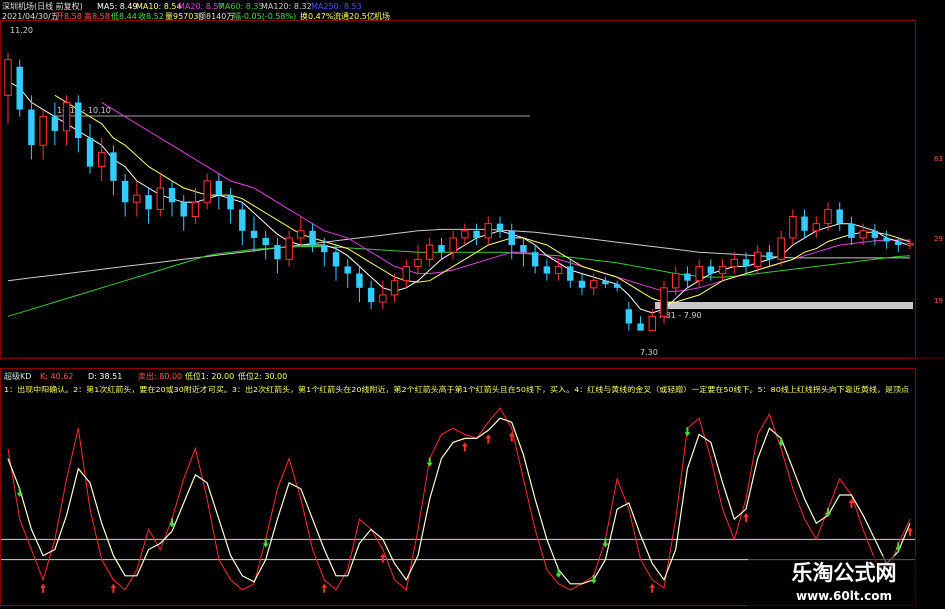 The image size is (945, 609). Describe the element at coordinates (784, 305) in the screenshot. I see `support-band` at that location.